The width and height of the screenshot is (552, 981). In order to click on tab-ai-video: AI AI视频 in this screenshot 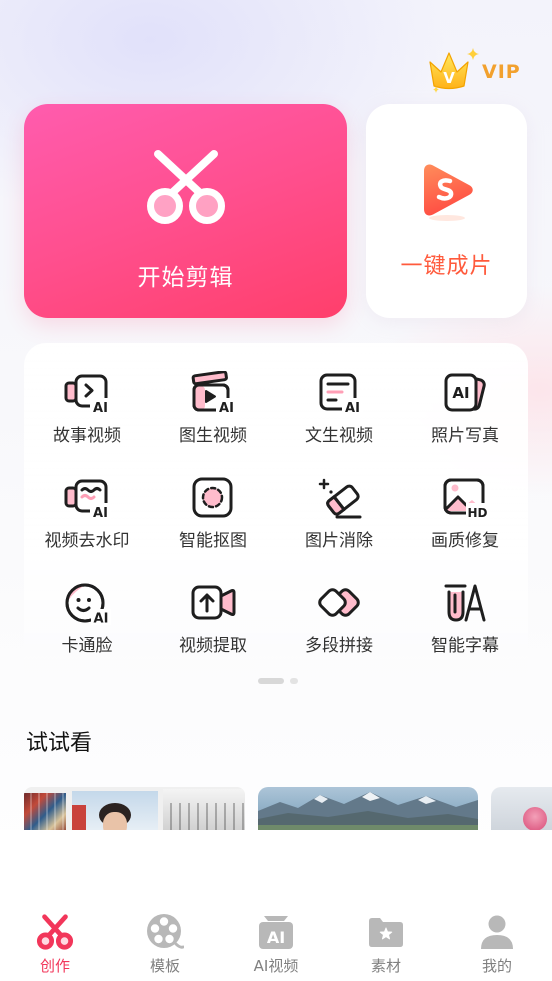, I will do `click(276, 945)`.